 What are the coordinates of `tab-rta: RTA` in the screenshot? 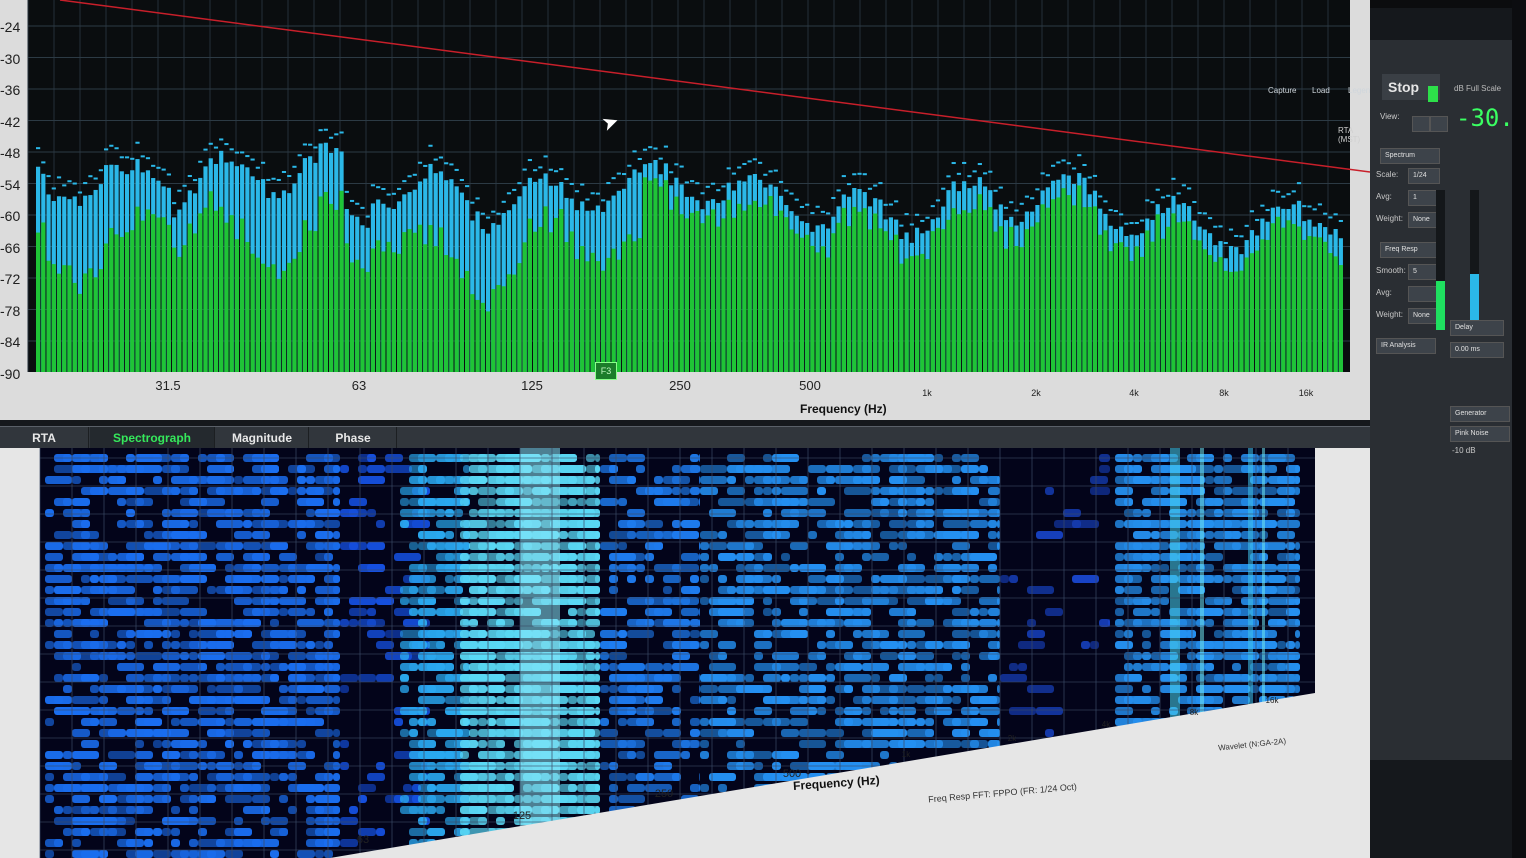 It's located at (44, 438).